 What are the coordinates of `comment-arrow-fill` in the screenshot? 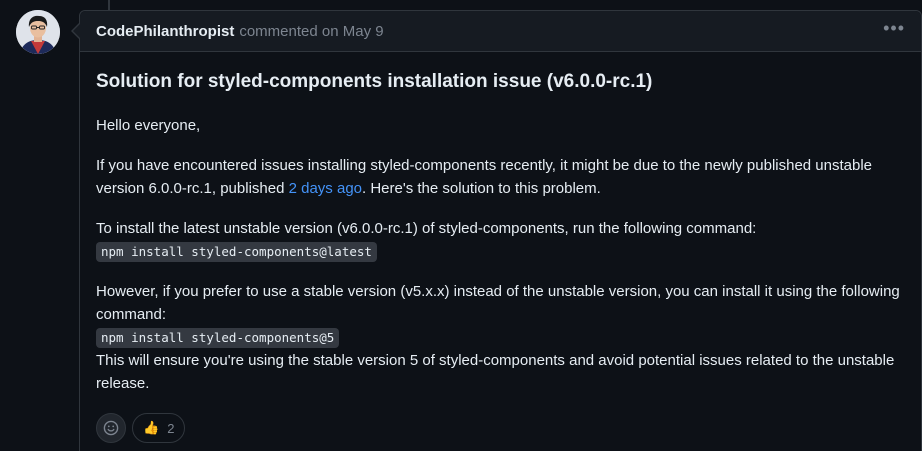 It's located at (76, 31).